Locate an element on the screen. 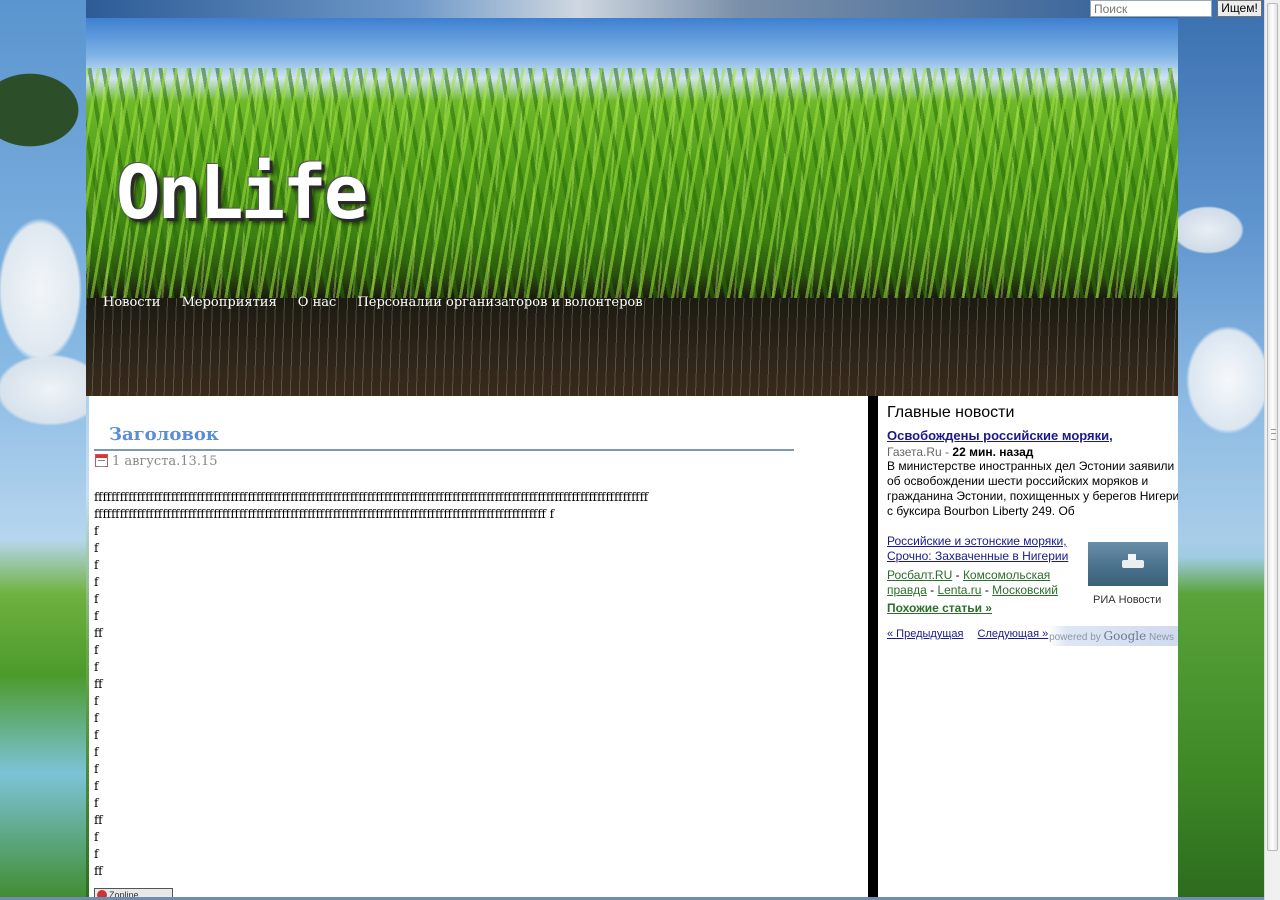 The width and height of the screenshot is (1280, 900). post-date: 1 августа.13.15 is located at coordinates (165, 461).